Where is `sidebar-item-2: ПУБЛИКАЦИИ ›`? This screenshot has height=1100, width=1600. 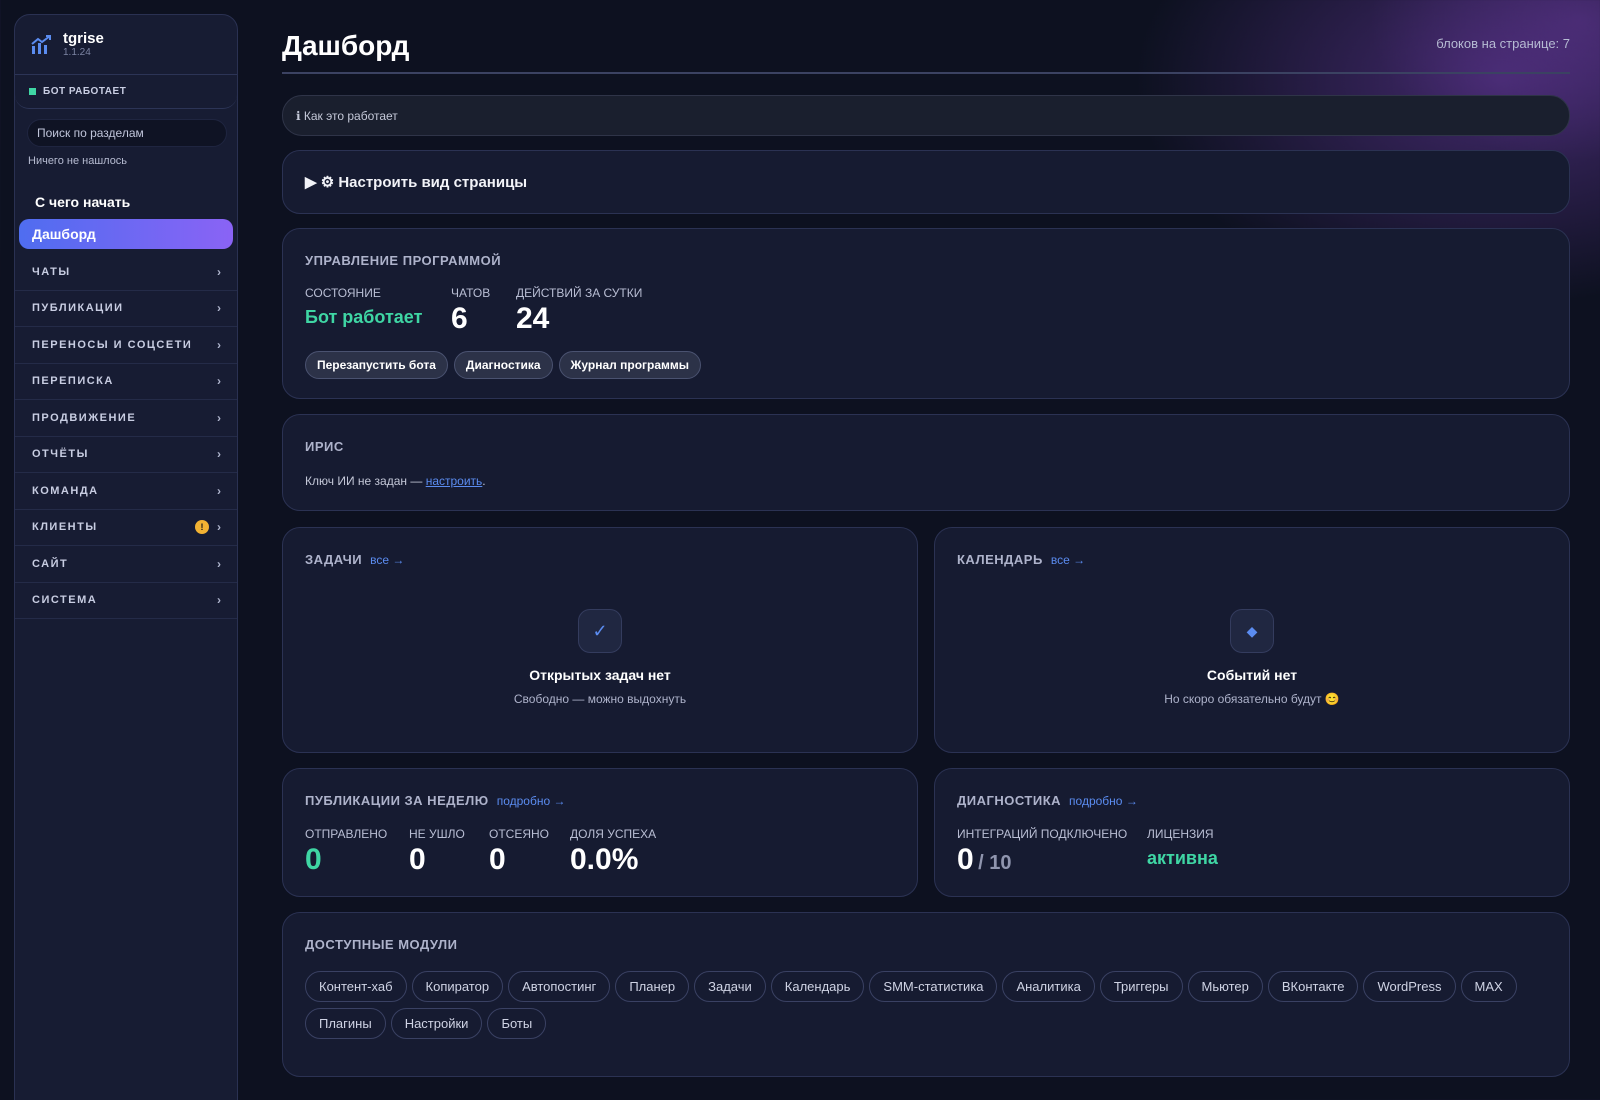 sidebar-item-2: ПУБЛИКАЦИИ › is located at coordinates (126, 309).